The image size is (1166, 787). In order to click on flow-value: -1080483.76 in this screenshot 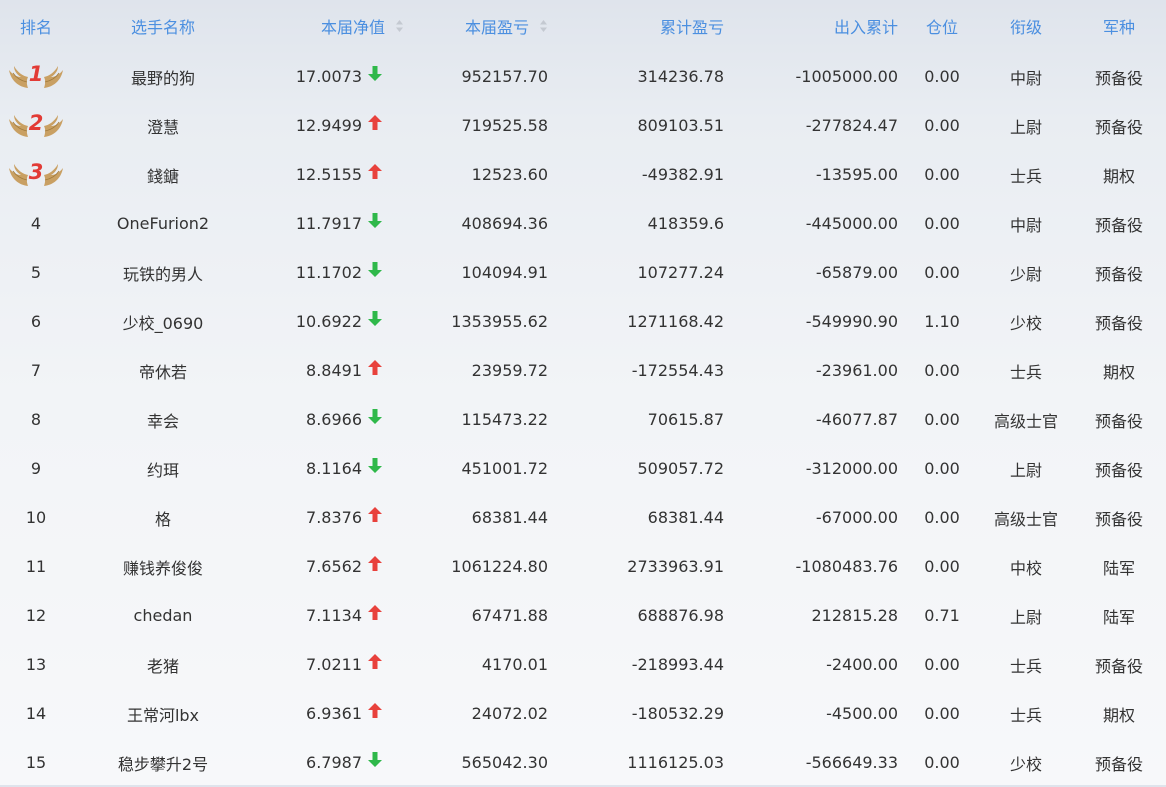, I will do `click(846, 566)`.